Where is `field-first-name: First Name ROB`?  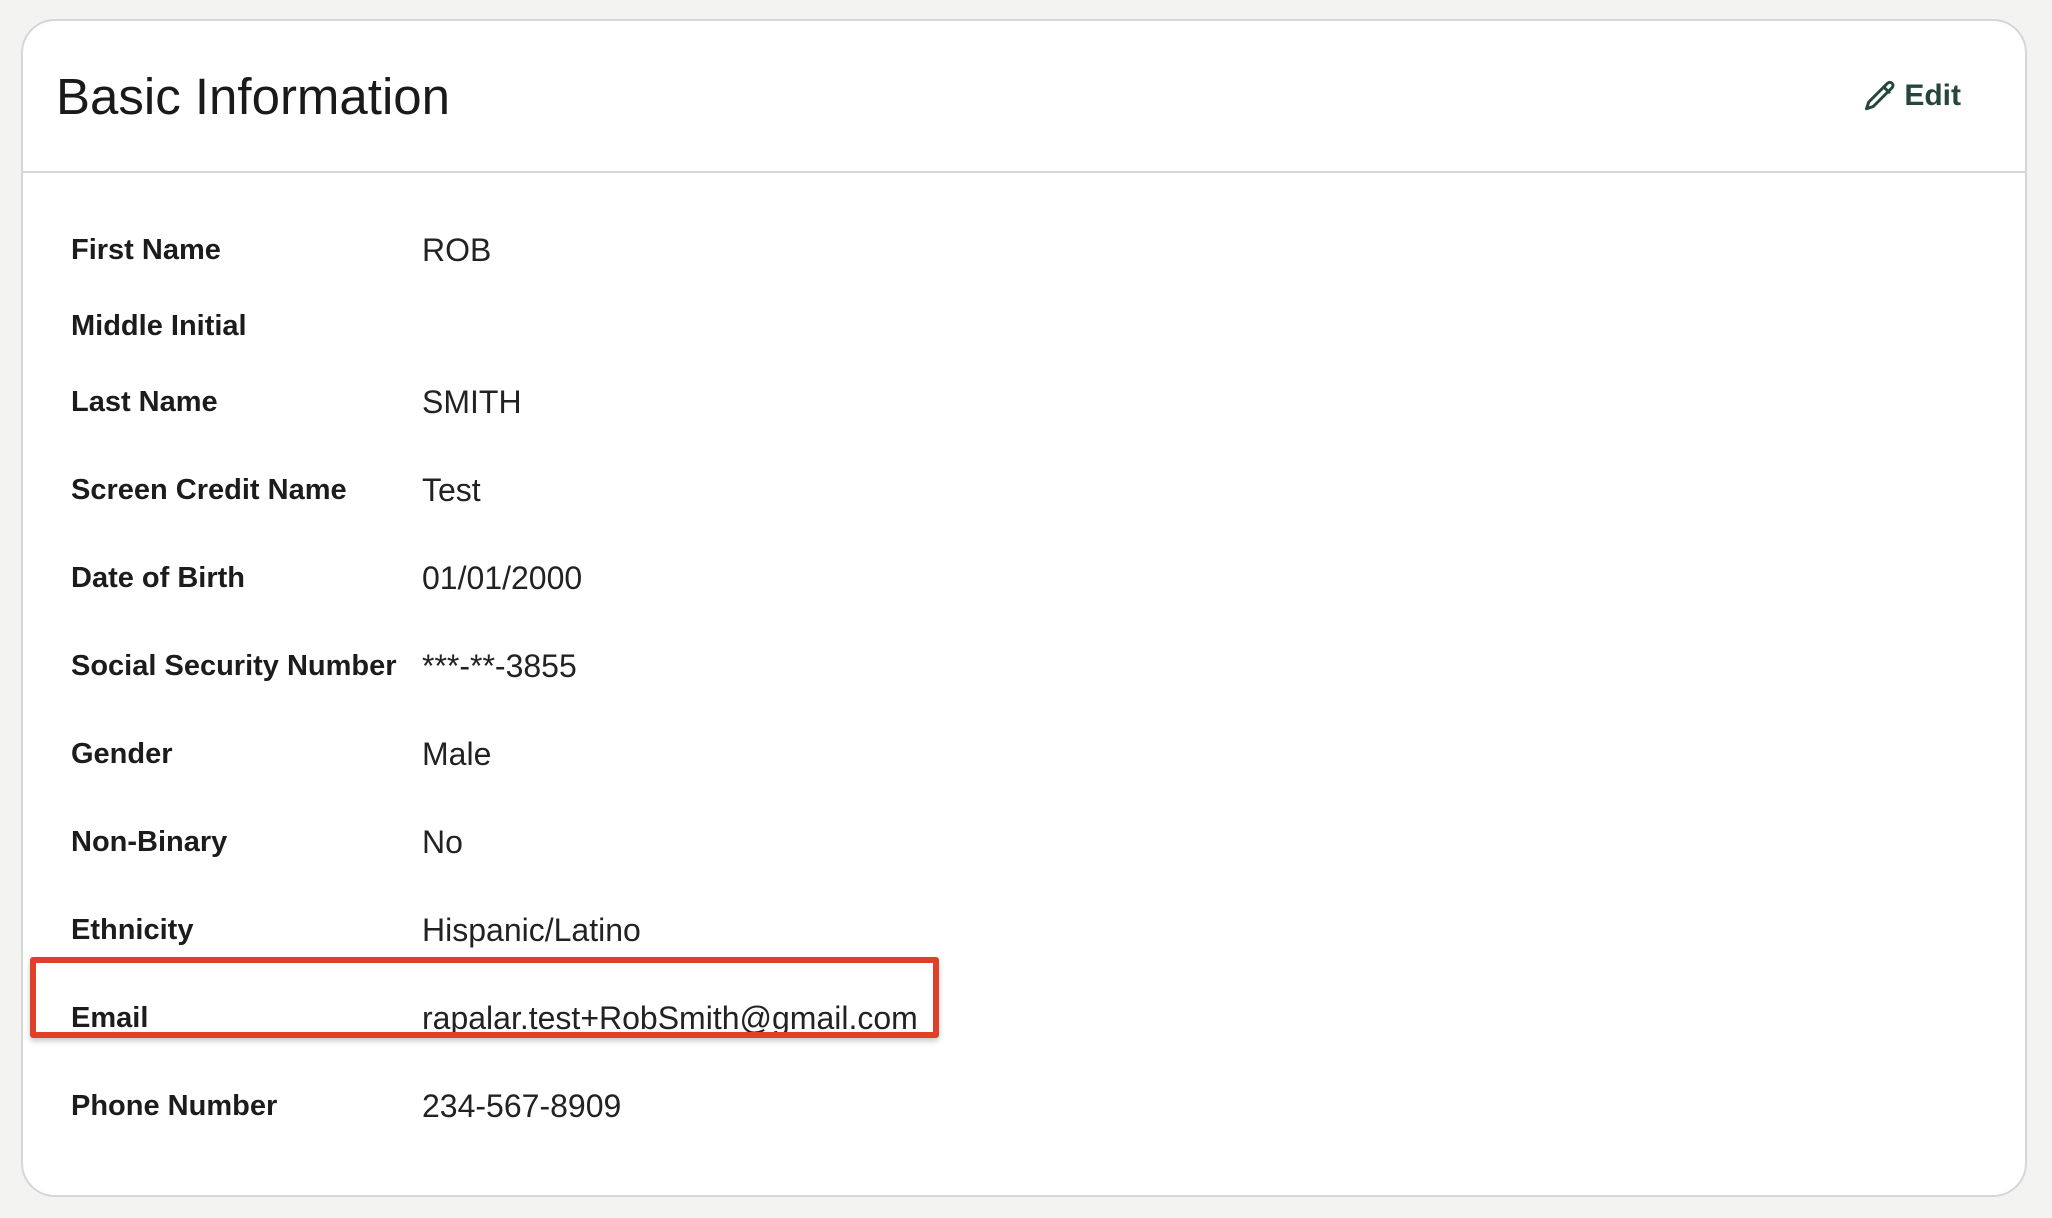
field-first-name: First Name ROB is located at coordinates (1024, 250).